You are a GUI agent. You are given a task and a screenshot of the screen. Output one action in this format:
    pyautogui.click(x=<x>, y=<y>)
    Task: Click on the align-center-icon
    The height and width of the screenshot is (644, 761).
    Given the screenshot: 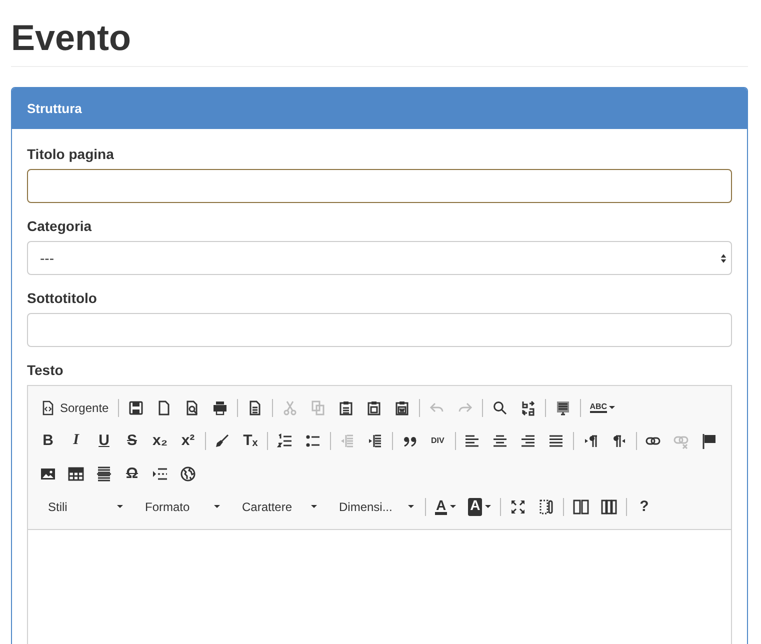 What is the action you would take?
    pyautogui.click(x=500, y=440)
    